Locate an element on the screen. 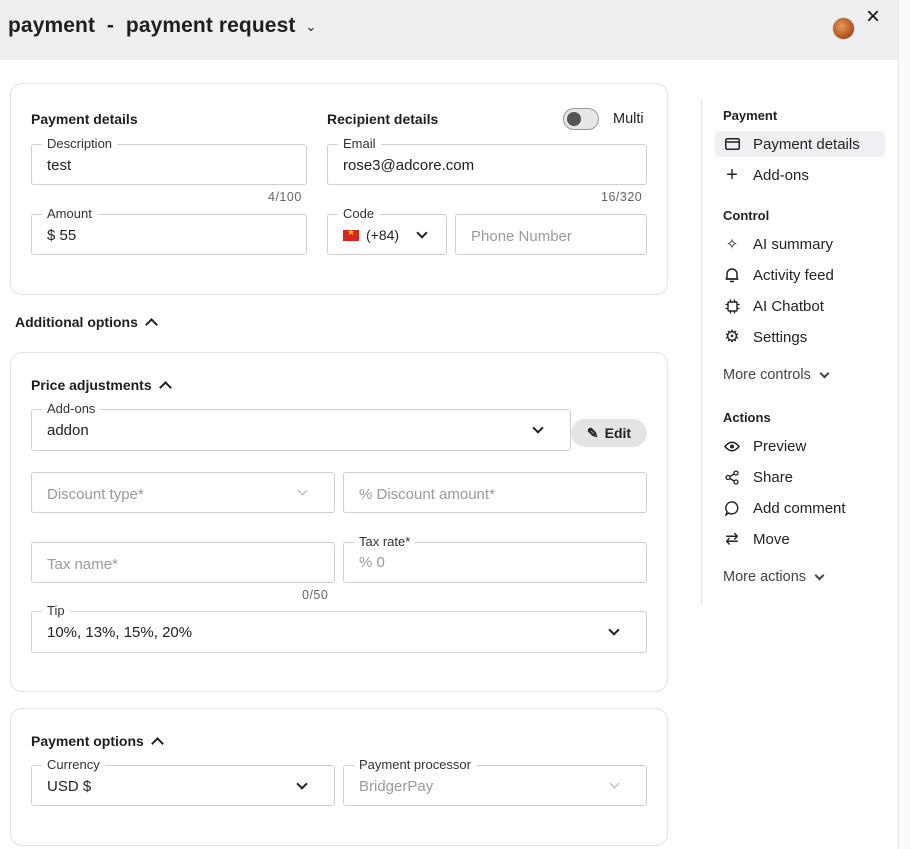 This screenshot has height=849, width=910. discount-amount-input: % Discount amount* is located at coordinates (495, 492).